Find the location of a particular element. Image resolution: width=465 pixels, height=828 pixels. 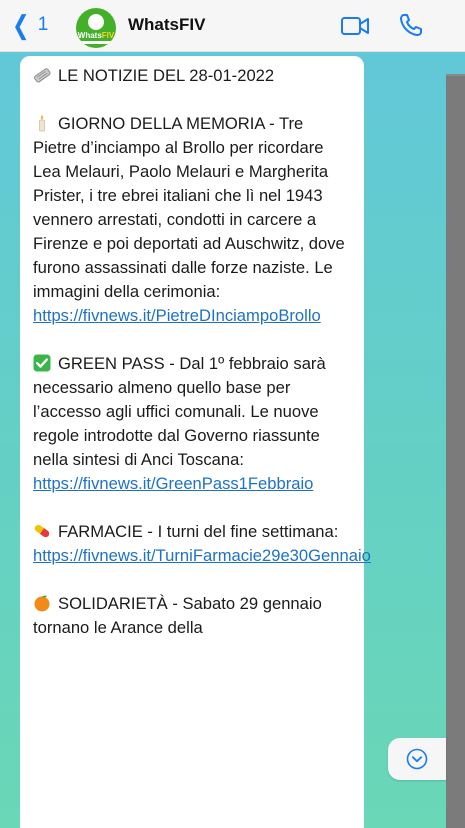

chat-header: ❮ 1 WhatsFIV WhatsFIV is located at coordinates (232, 26).